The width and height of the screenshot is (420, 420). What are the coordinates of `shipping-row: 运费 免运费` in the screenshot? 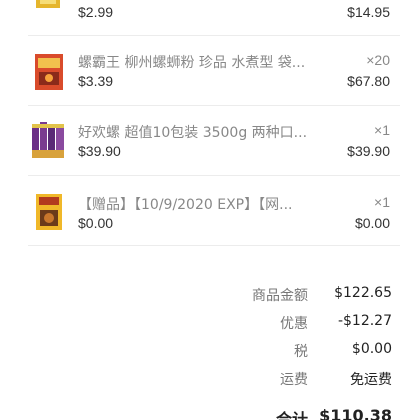 It's located at (262, 380).